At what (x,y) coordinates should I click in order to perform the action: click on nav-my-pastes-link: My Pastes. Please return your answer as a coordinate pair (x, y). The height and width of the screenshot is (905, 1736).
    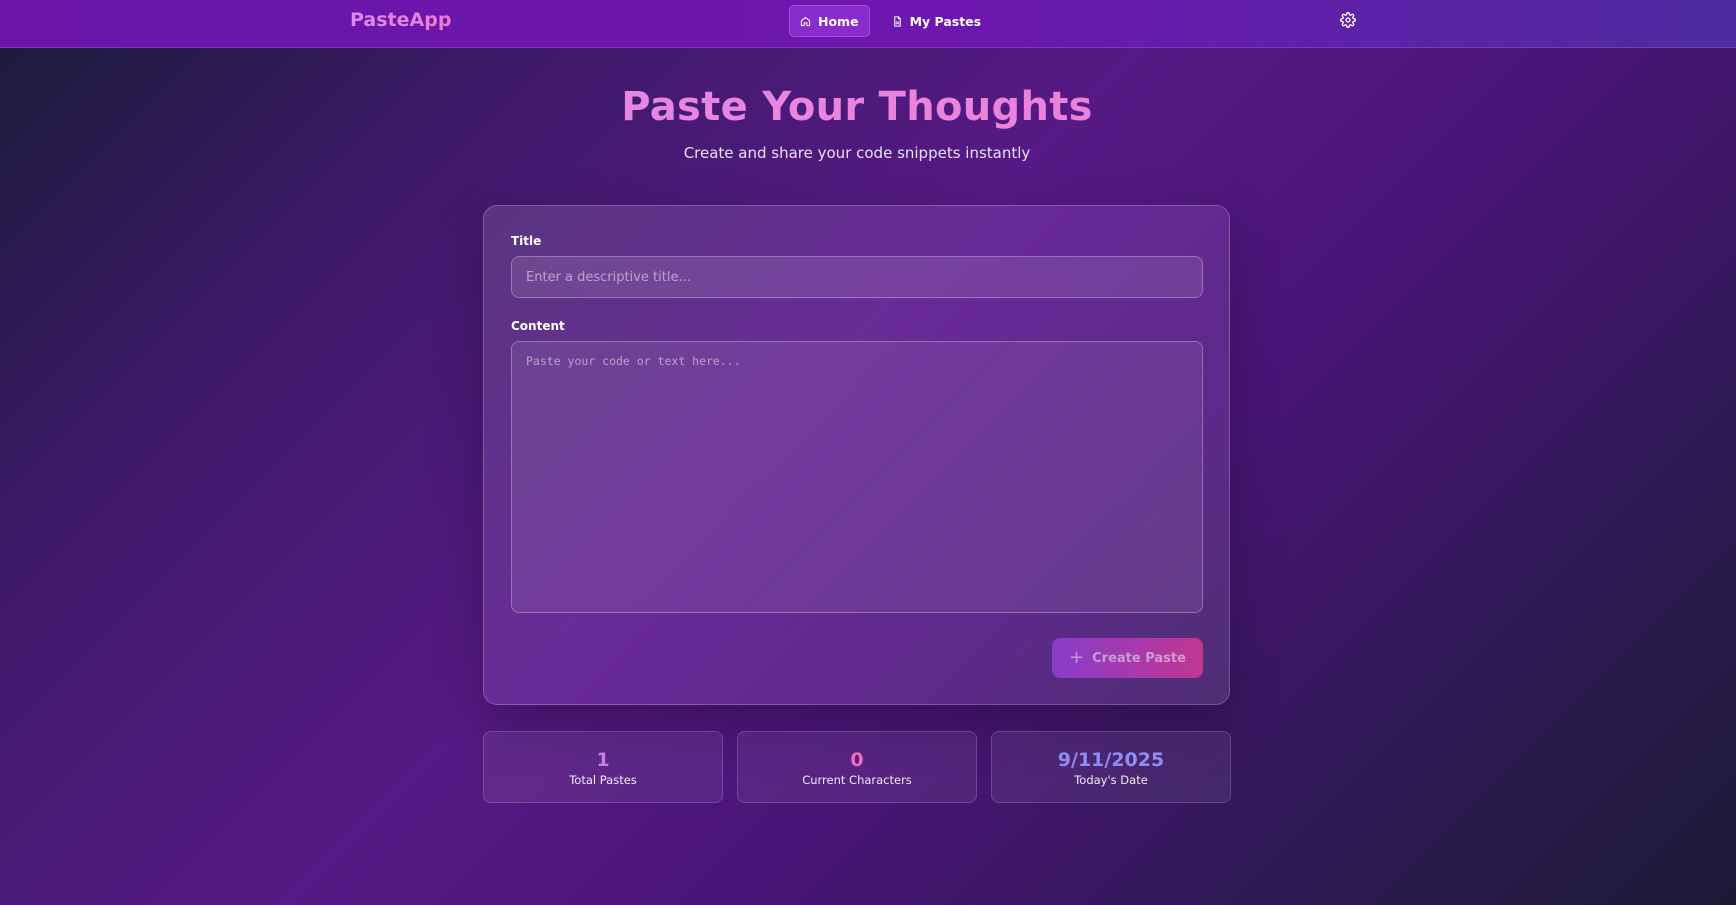
    Looking at the image, I should click on (937, 21).